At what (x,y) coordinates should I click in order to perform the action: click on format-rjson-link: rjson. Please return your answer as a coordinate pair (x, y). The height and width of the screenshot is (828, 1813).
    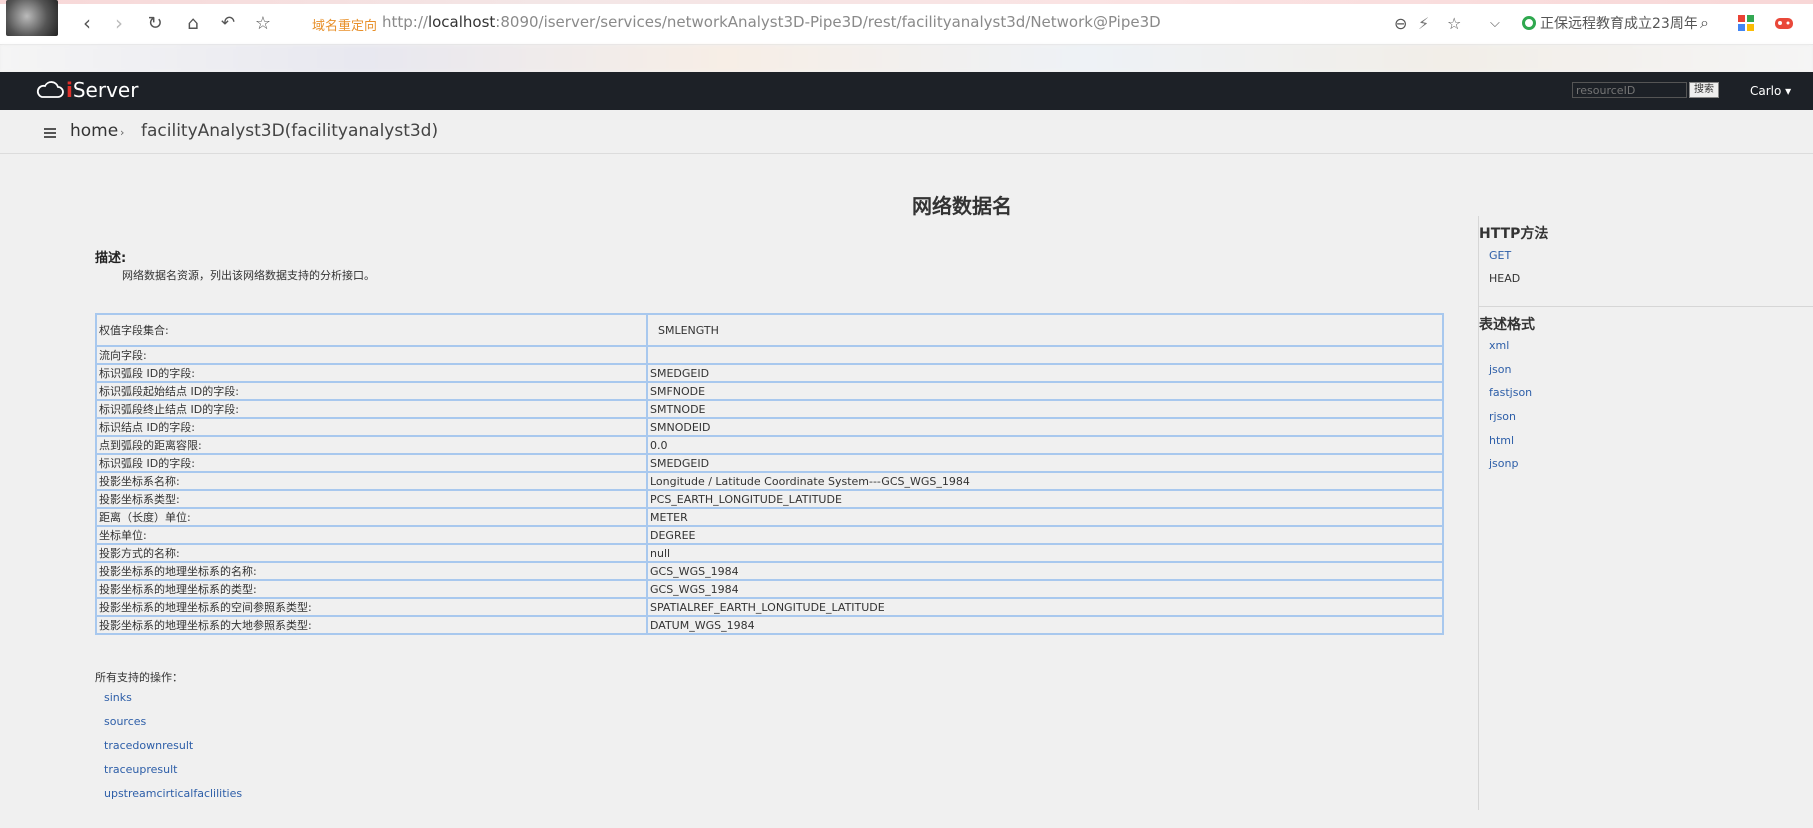
    Looking at the image, I should click on (1502, 416).